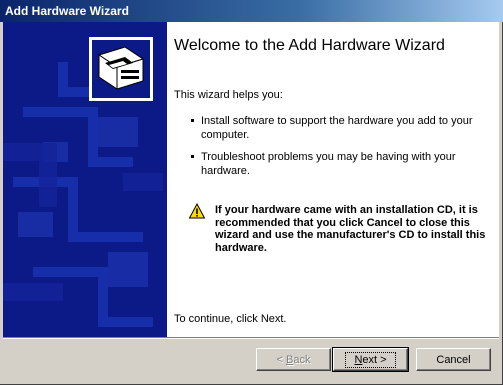  What do you see at coordinates (228, 95) in the screenshot?
I see `intro-text: This wizard helps you:` at bounding box center [228, 95].